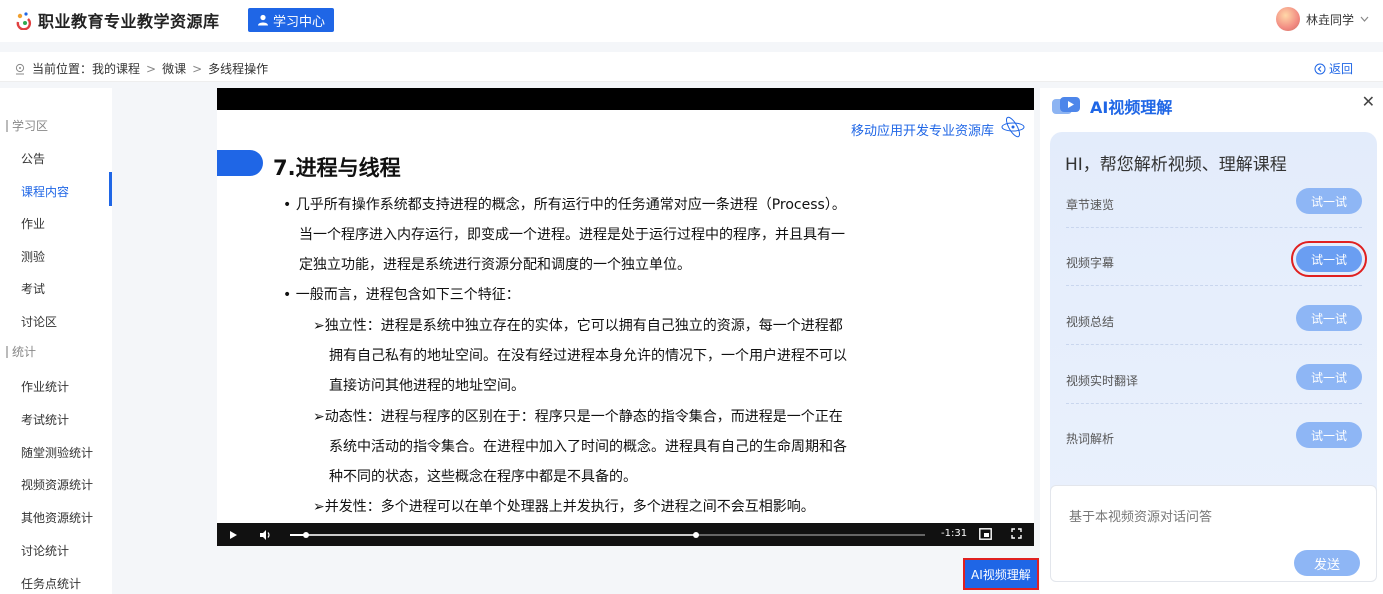 This screenshot has height=594, width=1383. Describe the element at coordinates (691, 21) in the screenshot. I see `top-bar: 职业教育专业教学资源库 学习中心 林垚同学` at that location.